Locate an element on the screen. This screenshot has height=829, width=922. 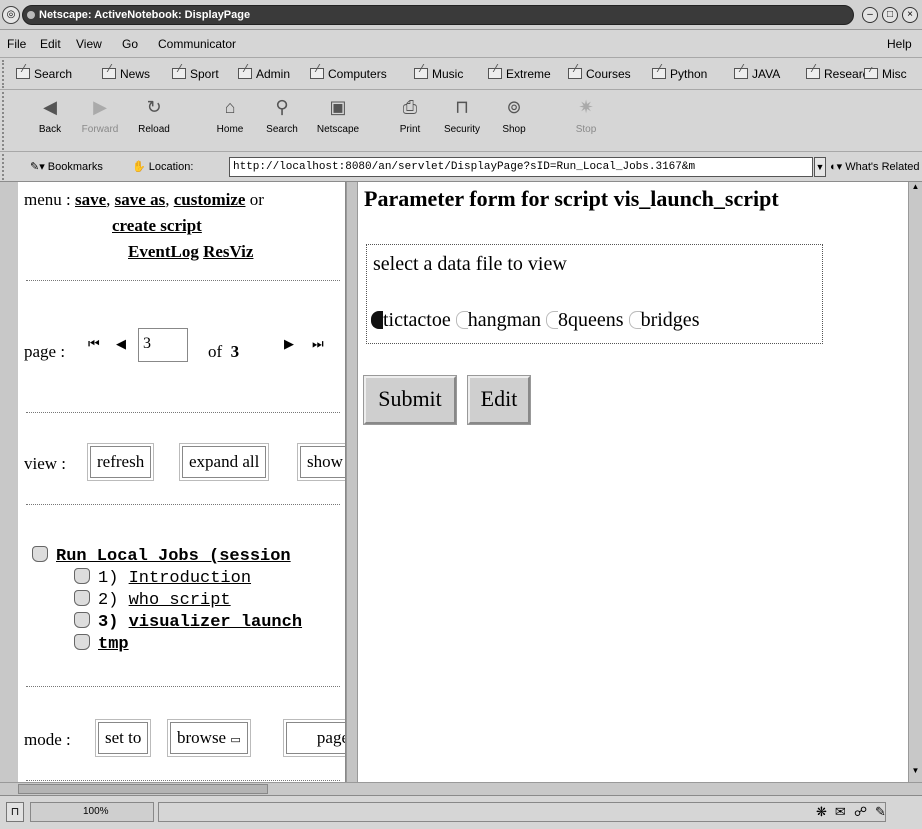
stop-button: ✷ Stop is located at coordinates (586, 115).